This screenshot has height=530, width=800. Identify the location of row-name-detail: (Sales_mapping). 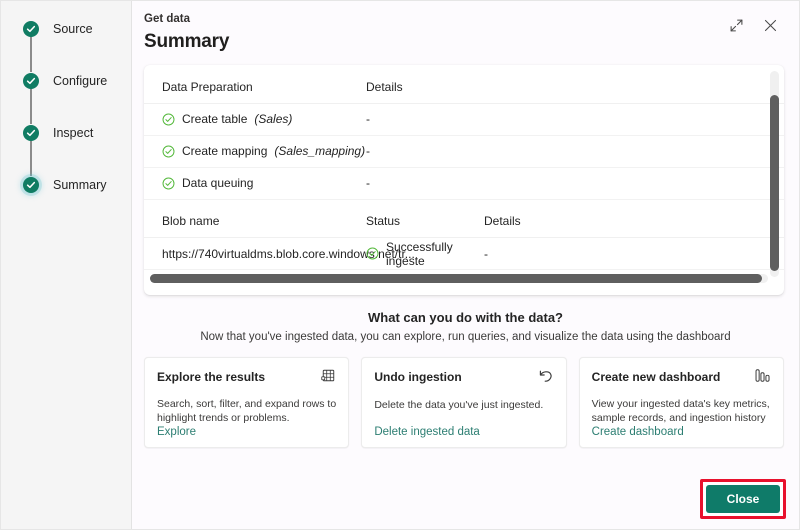
(320, 151).